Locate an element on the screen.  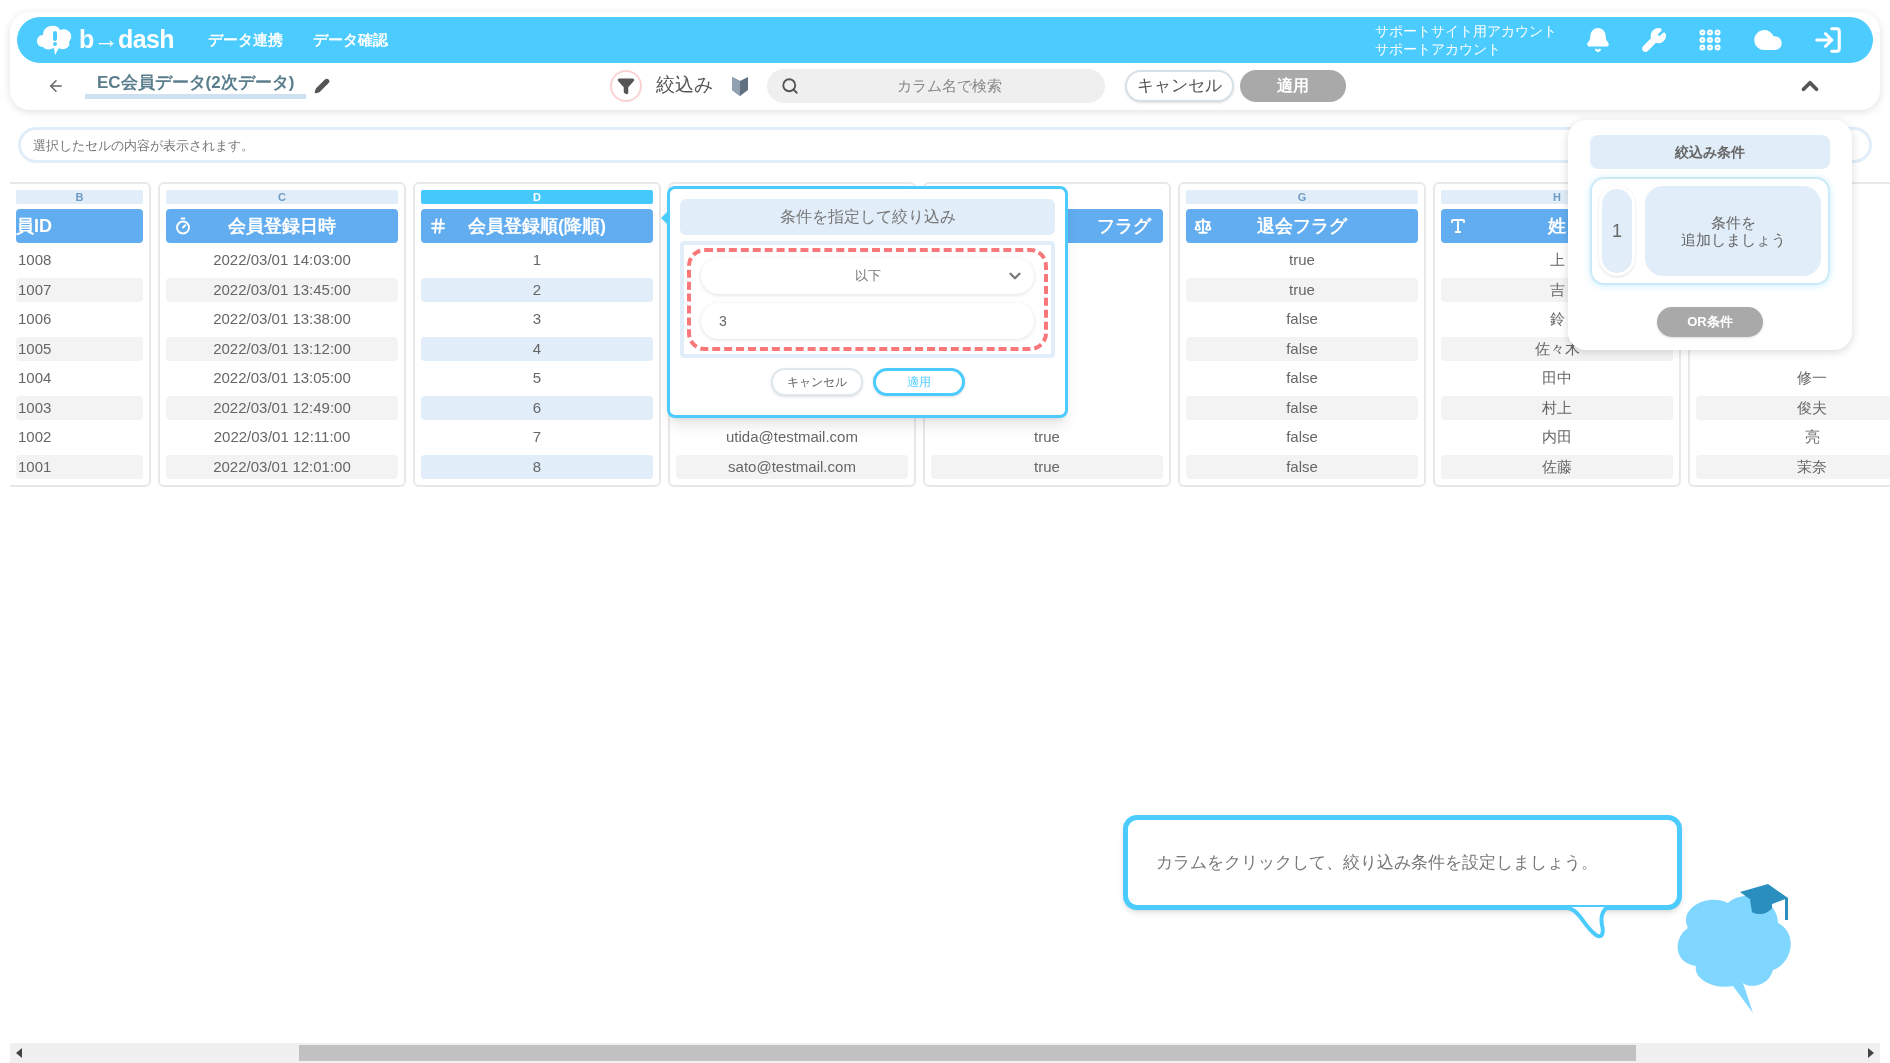
shield-icon is located at coordinates (740, 85).